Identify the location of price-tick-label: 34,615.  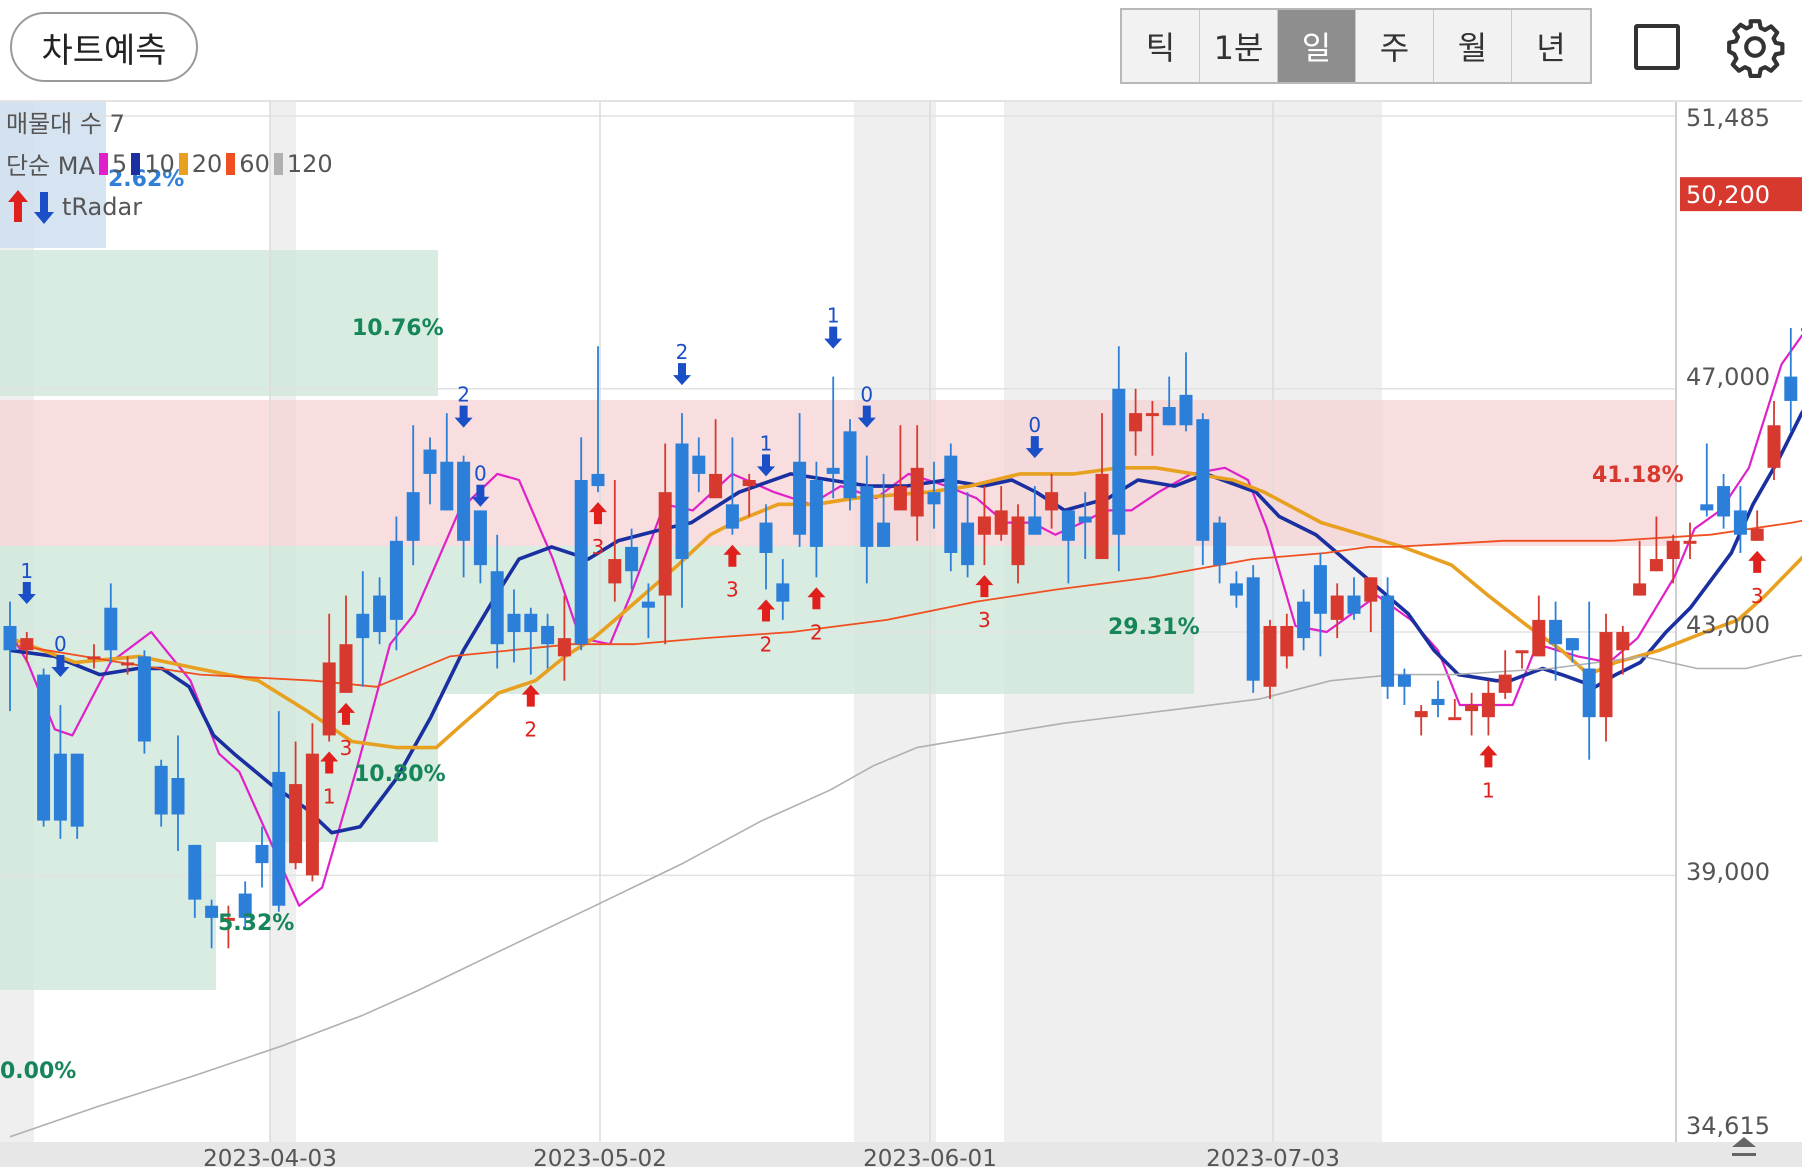
(1728, 1126).